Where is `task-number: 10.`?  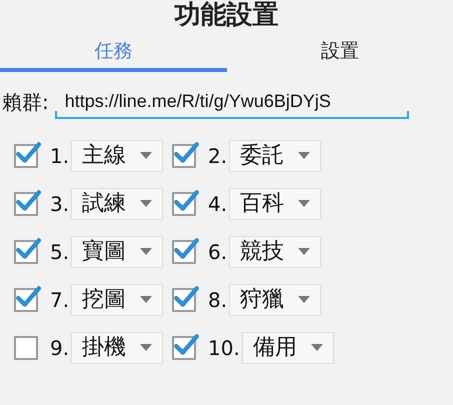 task-number: 10. is located at coordinates (224, 348).